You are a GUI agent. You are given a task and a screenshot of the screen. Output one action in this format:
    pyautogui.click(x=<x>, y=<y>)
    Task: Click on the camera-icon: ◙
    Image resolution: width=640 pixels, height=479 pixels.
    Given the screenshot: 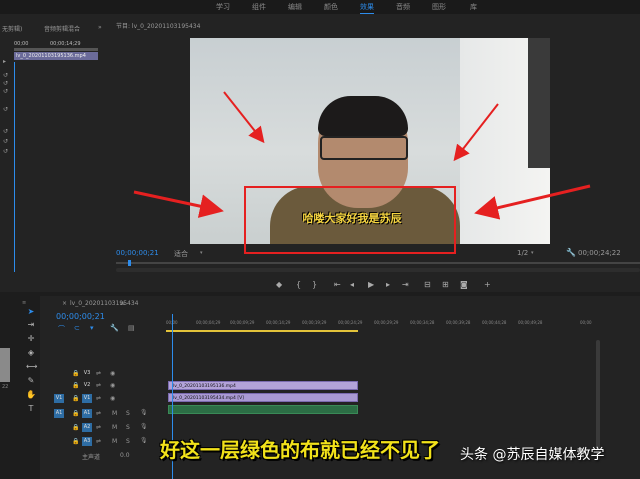 What is the action you would take?
    pyautogui.click(x=464, y=284)
    